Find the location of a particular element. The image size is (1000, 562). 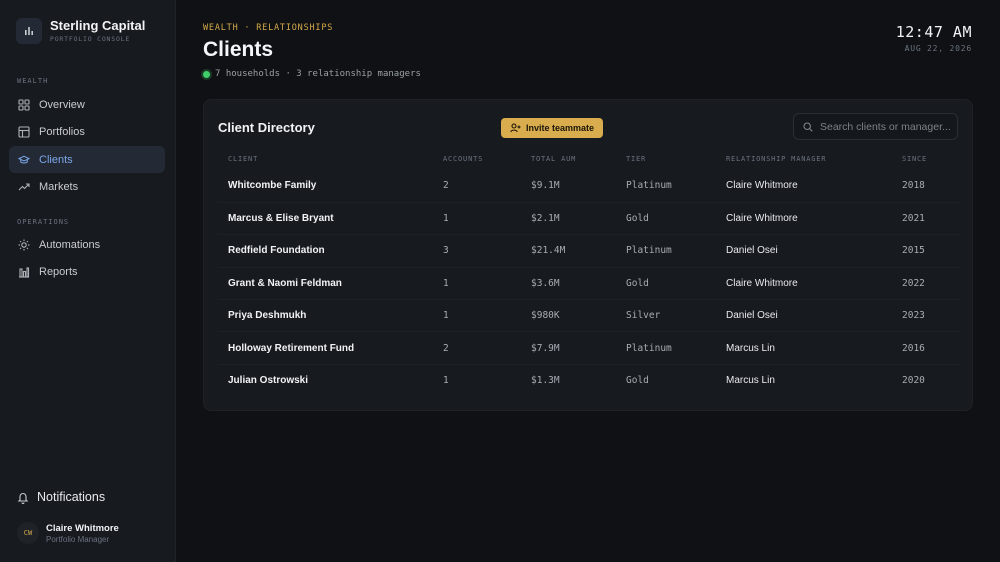

search-box is located at coordinates (875, 126).